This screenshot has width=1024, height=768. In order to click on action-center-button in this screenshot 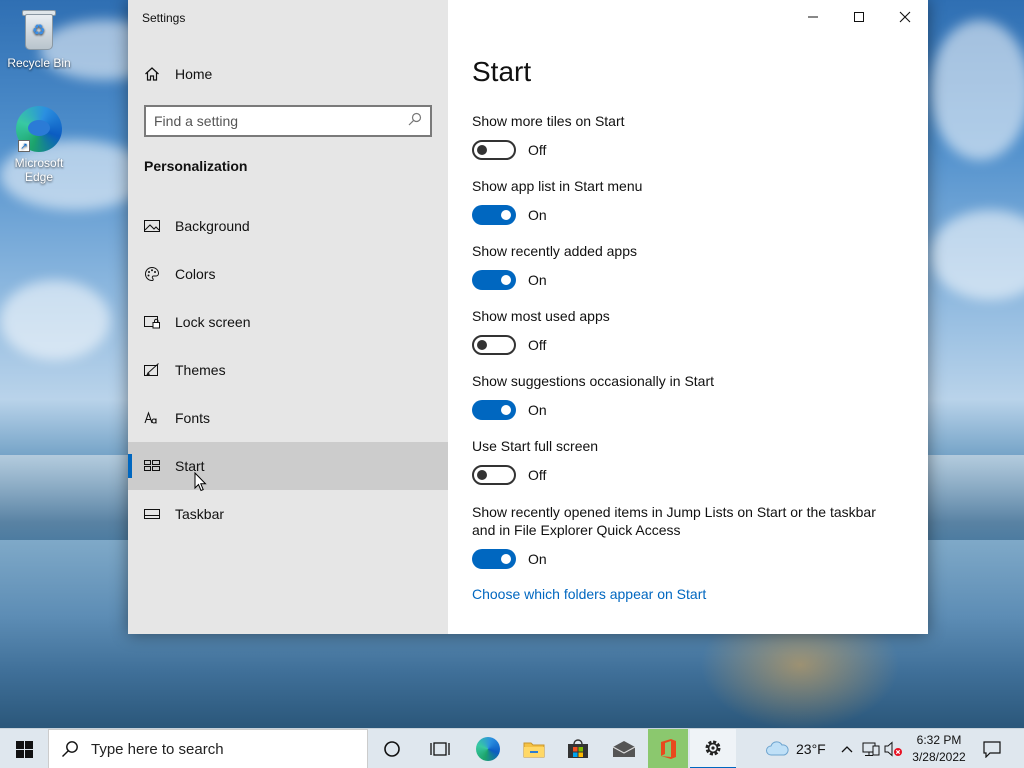, I will do `click(992, 748)`.